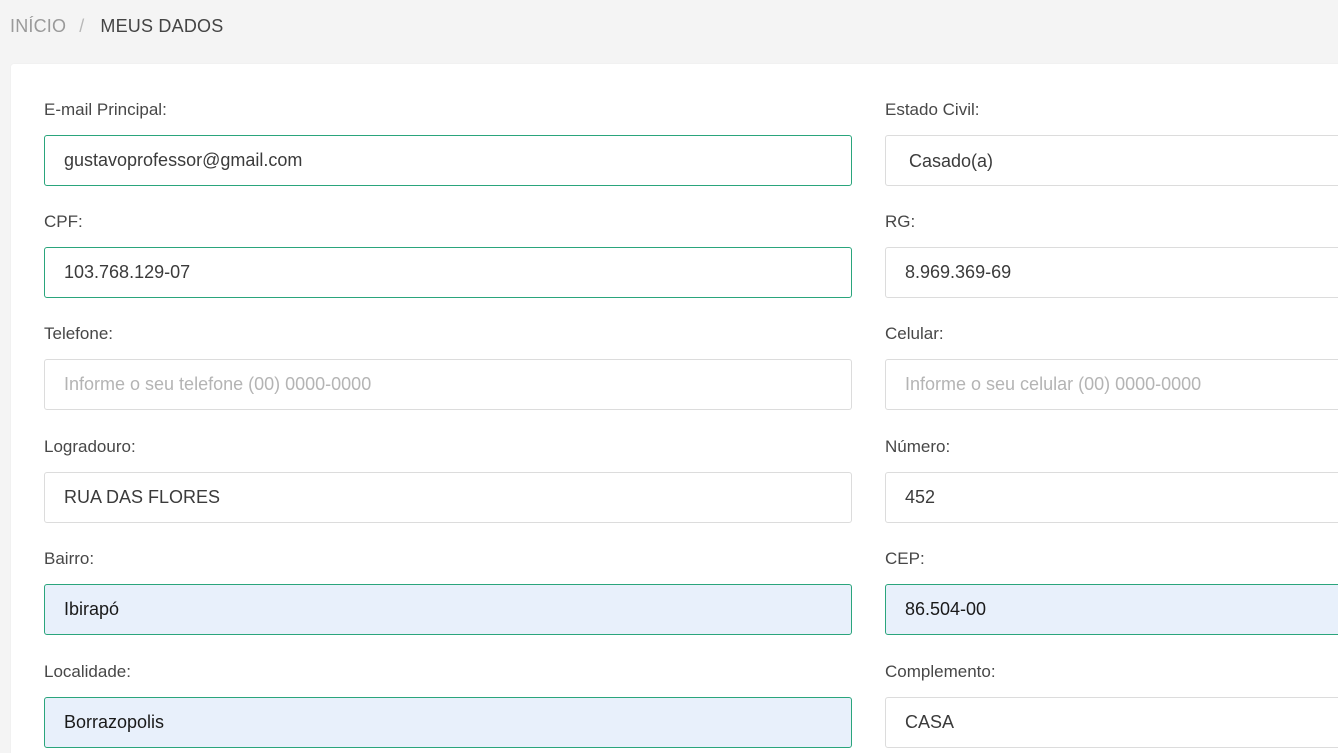 The height and width of the screenshot is (753, 1338). What do you see at coordinates (1111, 160) in the screenshot?
I see `estado-civil-select: Casado(a)` at bounding box center [1111, 160].